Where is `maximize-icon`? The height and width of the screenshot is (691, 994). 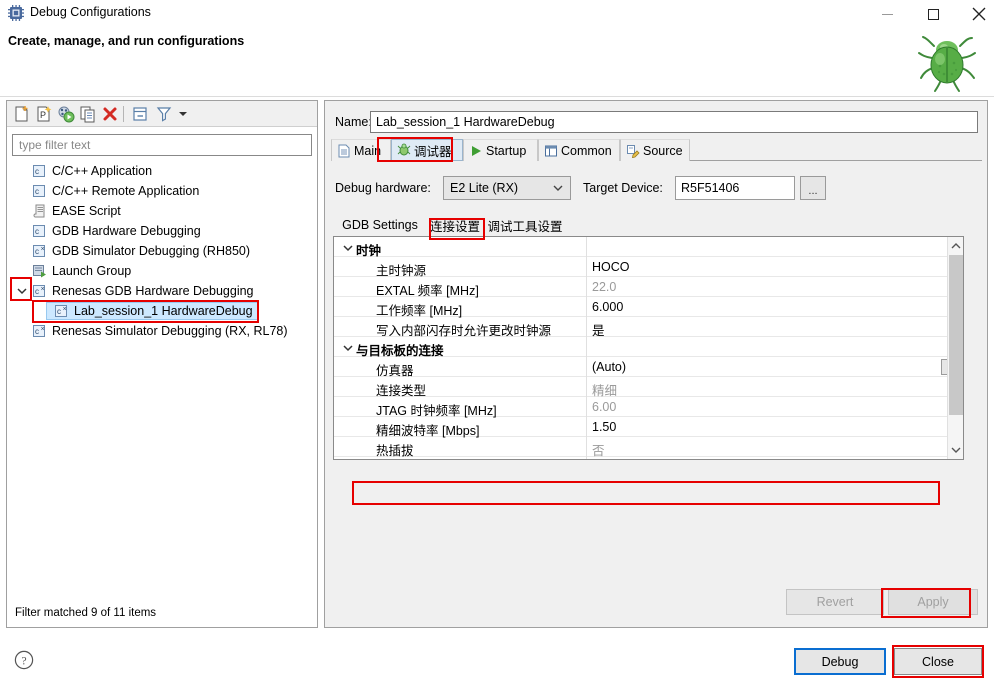 maximize-icon is located at coordinates (933, 14).